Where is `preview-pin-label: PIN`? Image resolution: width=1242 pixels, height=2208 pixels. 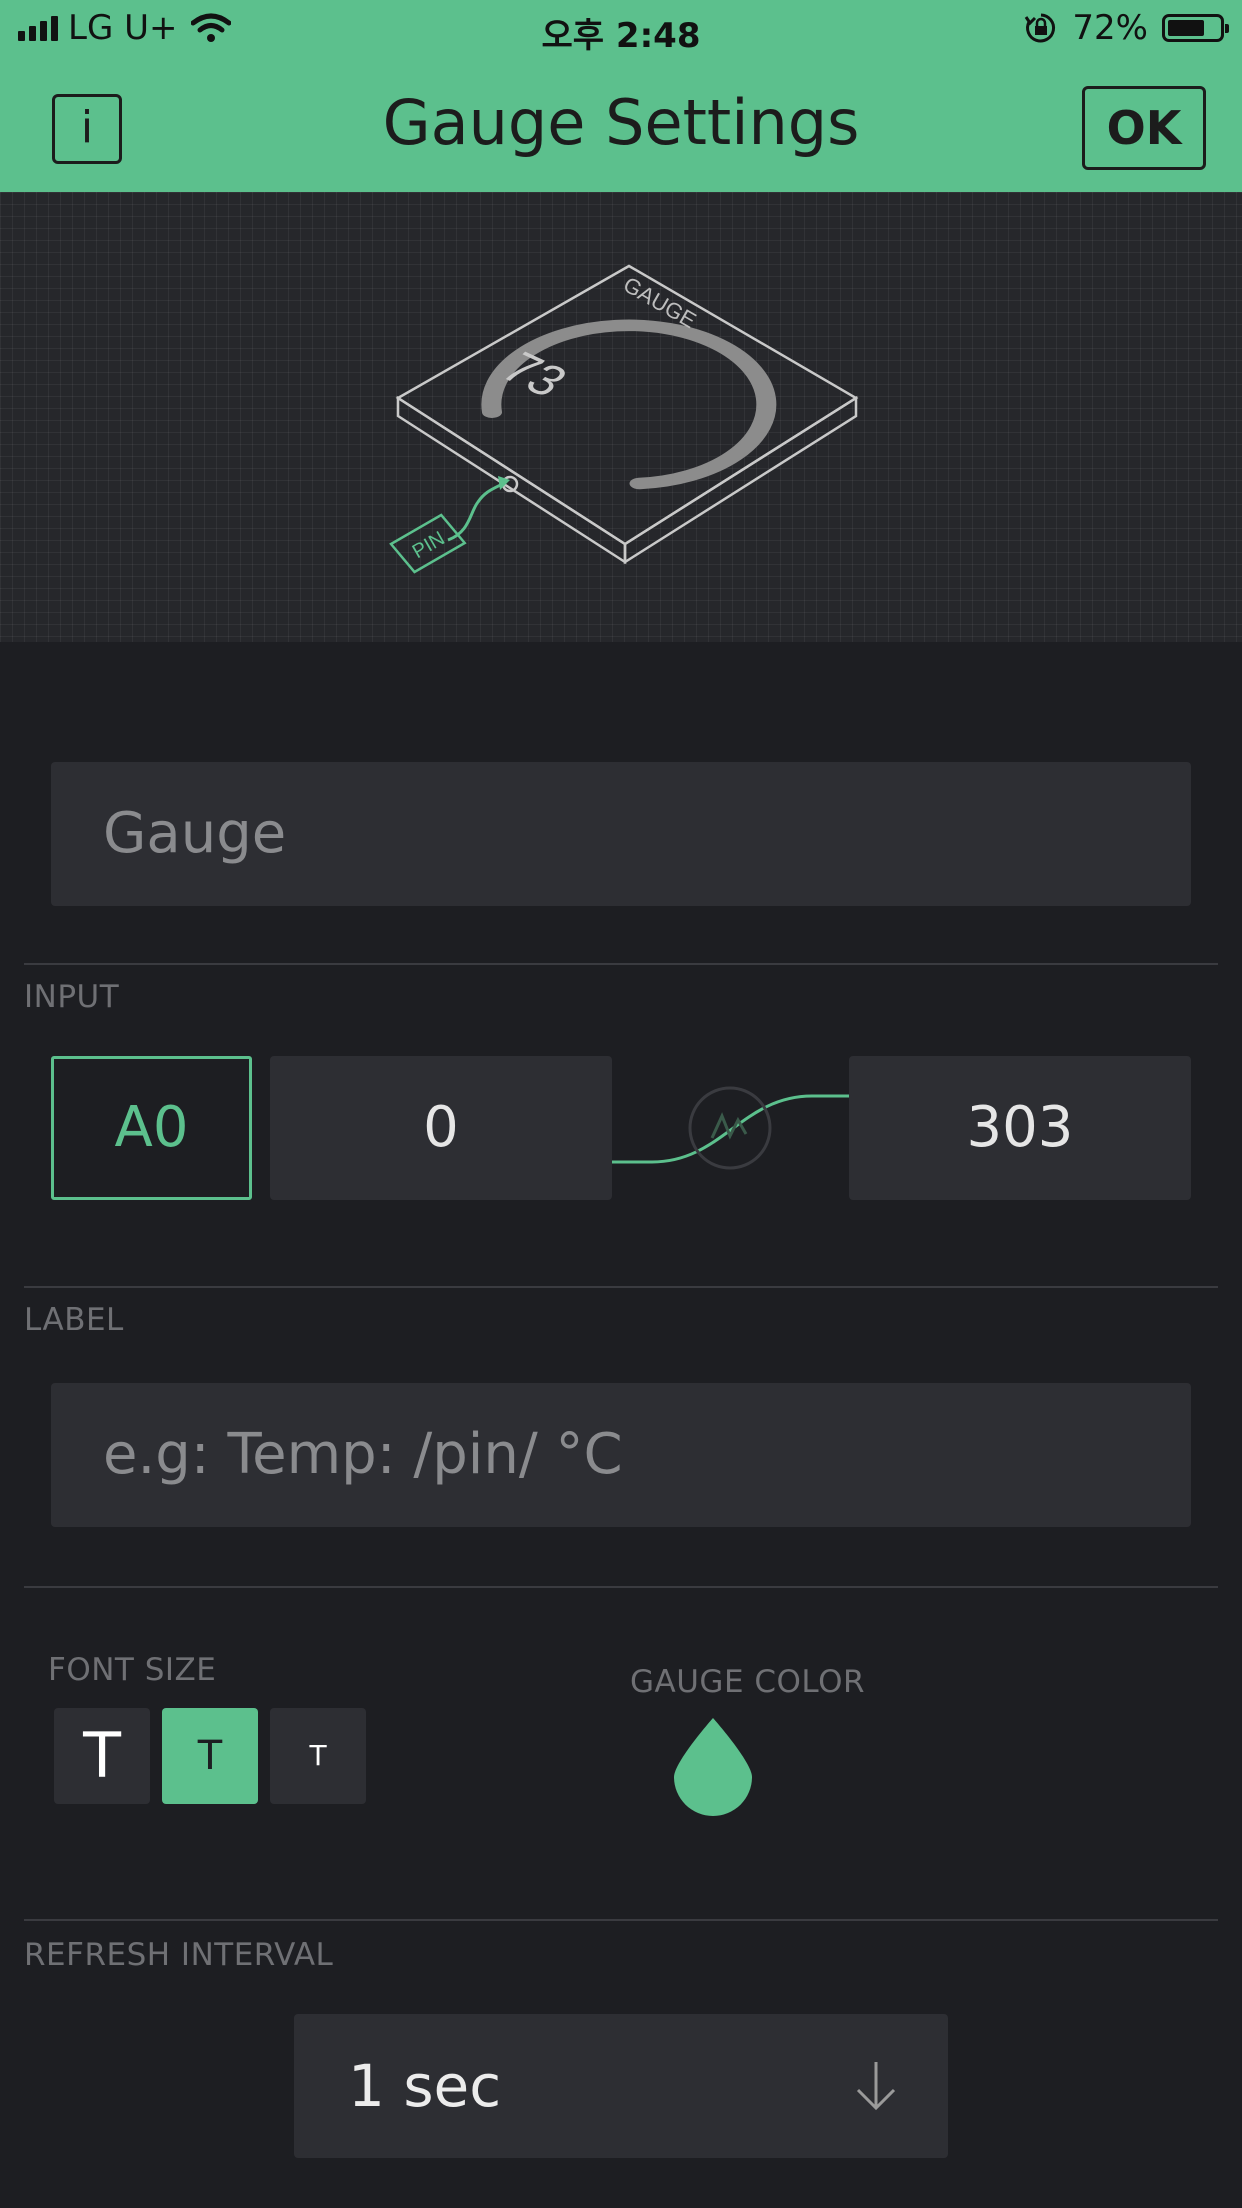
preview-pin-label: PIN is located at coordinates (429, 545).